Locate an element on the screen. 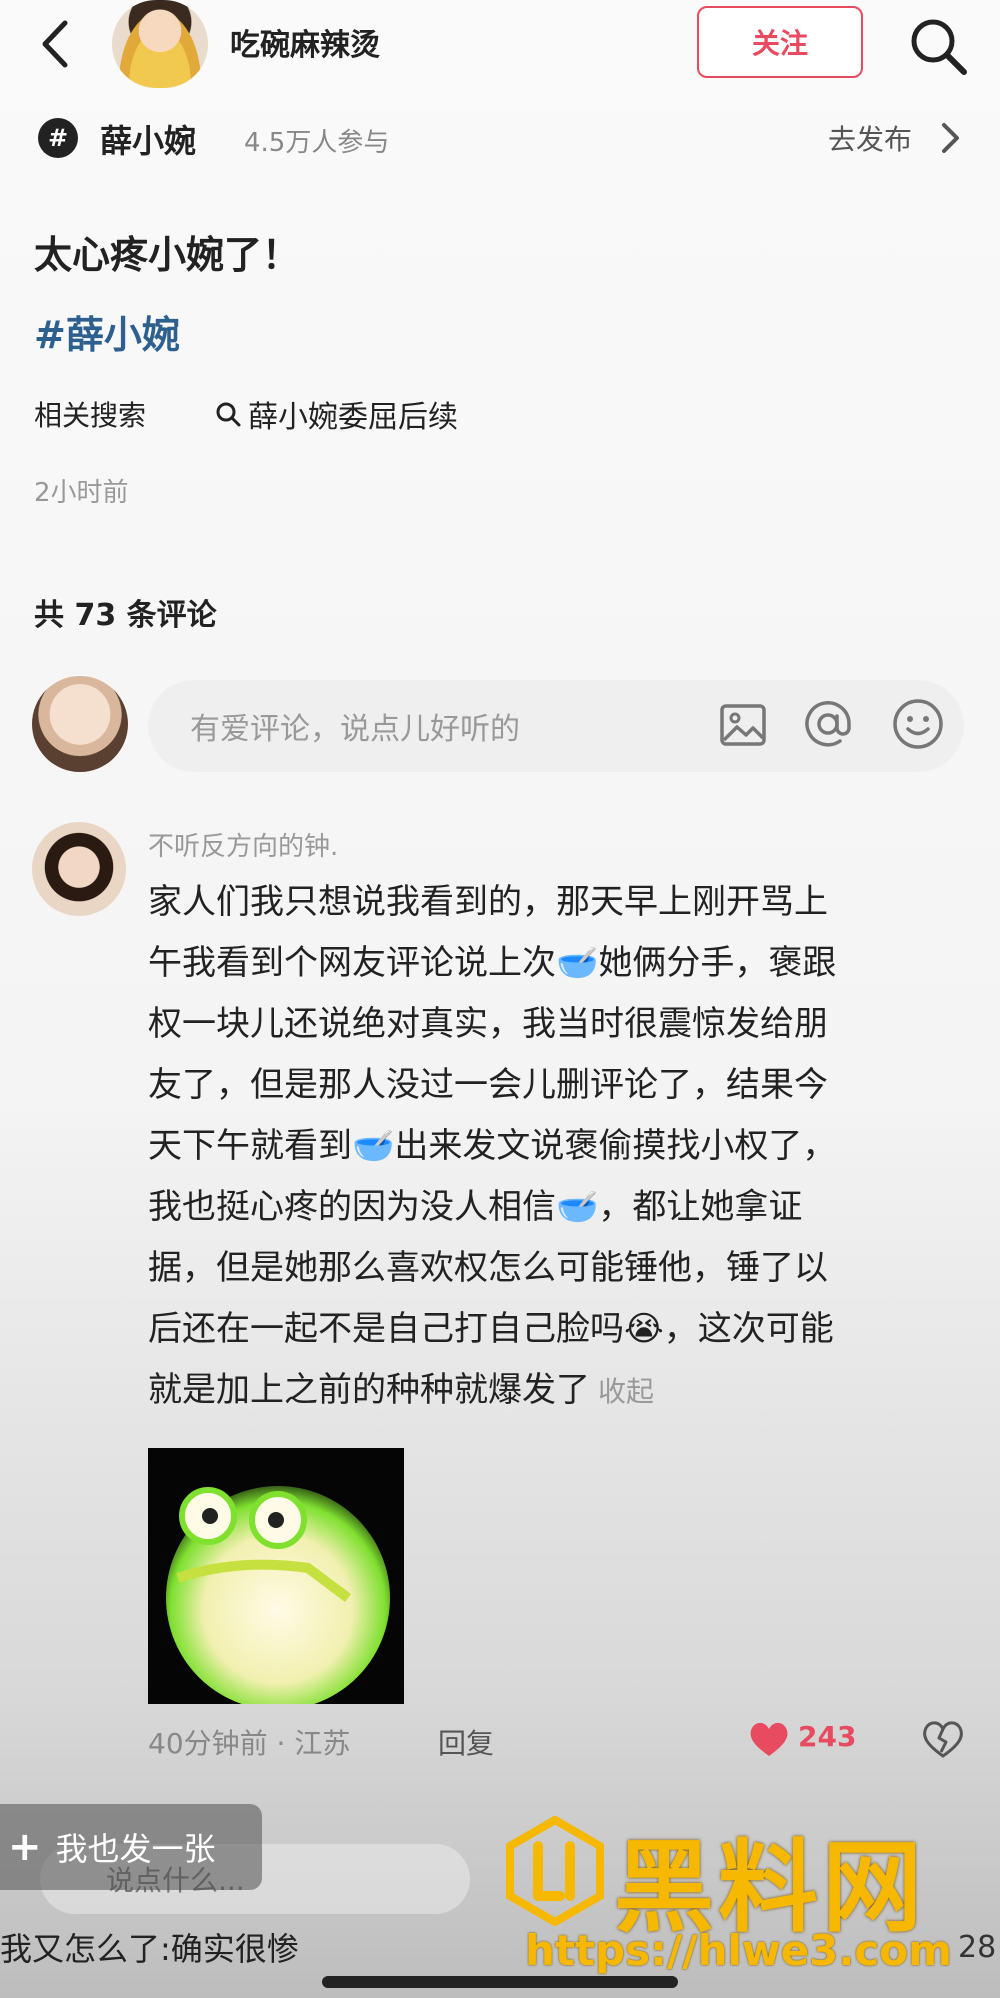 This screenshot has height=1998, width=1000. reply-button: 回复 is located at coordinates (466, 1742).